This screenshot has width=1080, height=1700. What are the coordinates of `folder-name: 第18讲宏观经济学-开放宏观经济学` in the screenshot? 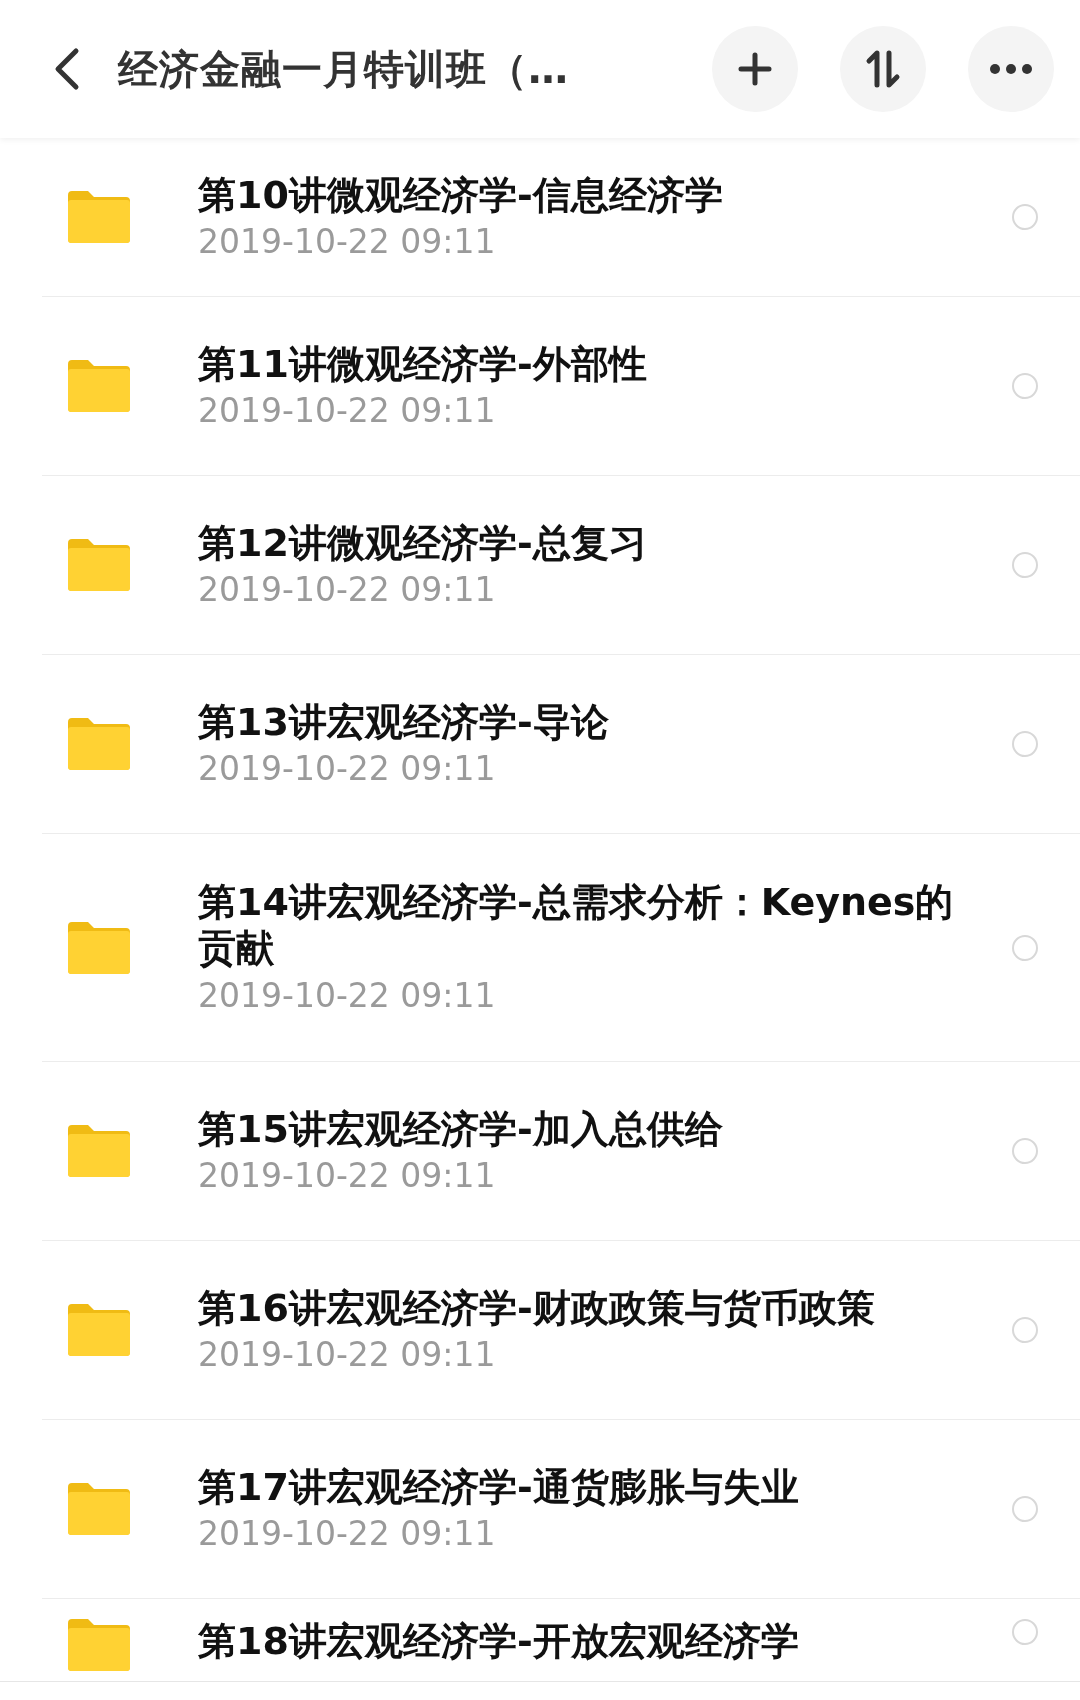 It's located at (578, 1642).